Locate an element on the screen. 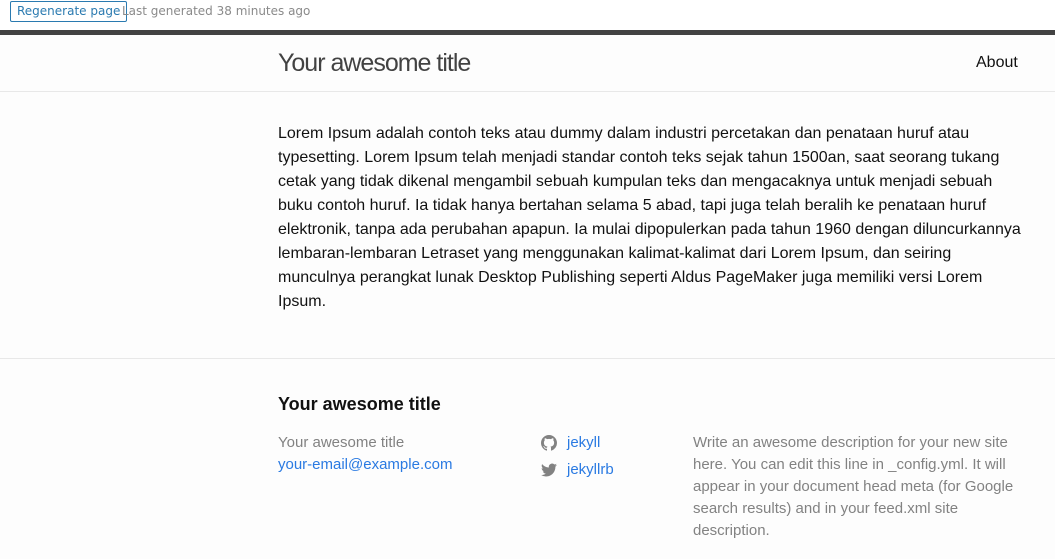  footer-social: jekyll jekyllrb is located at coordinates (577, 459).